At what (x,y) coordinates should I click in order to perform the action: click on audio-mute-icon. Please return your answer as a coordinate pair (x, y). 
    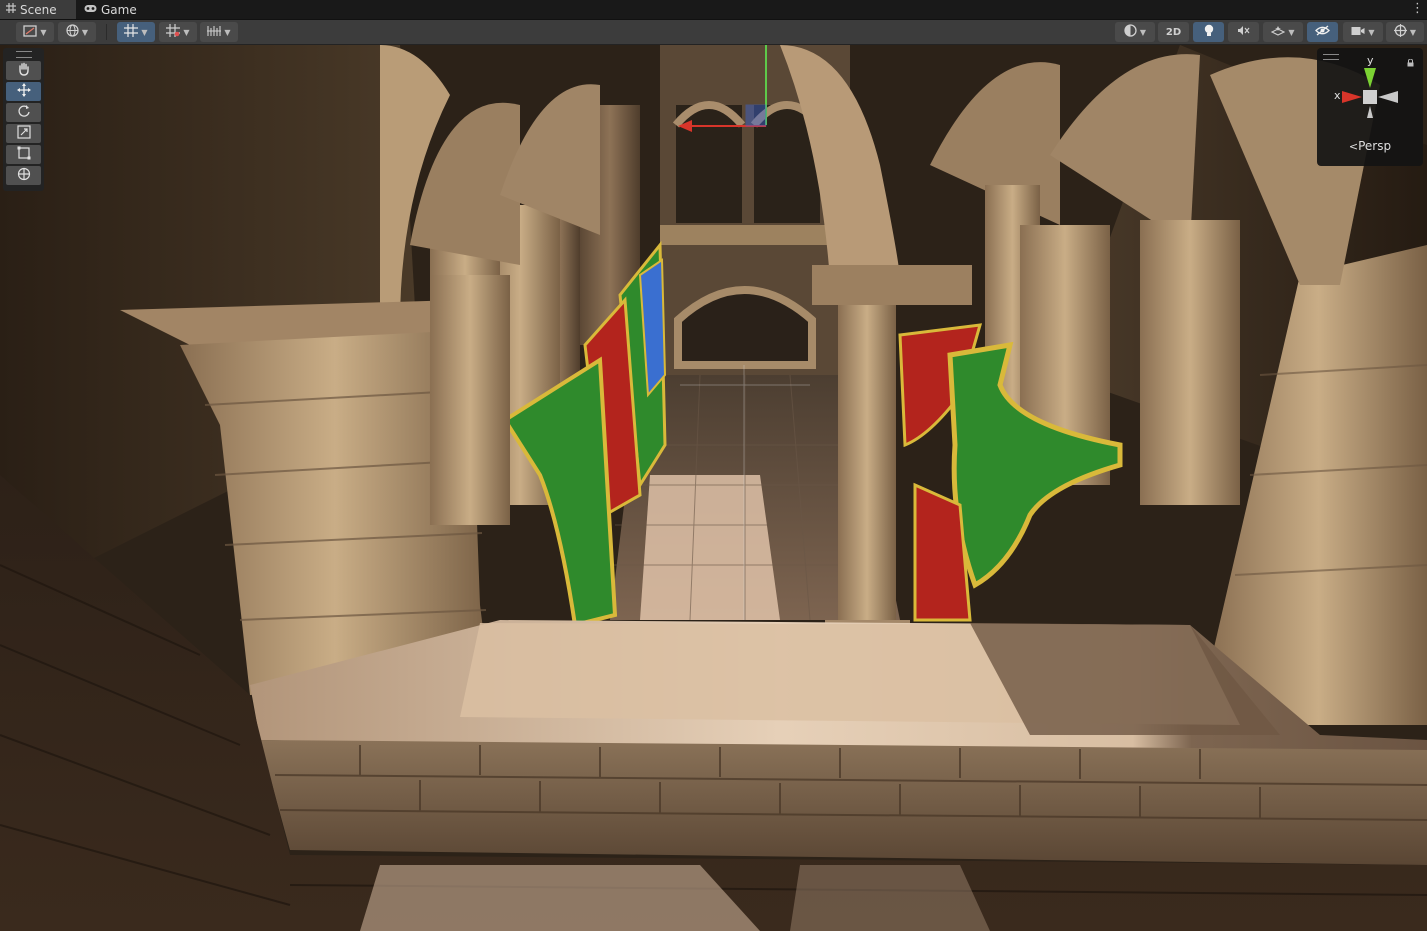
    Looking at the image, I should click on (1243, 32).